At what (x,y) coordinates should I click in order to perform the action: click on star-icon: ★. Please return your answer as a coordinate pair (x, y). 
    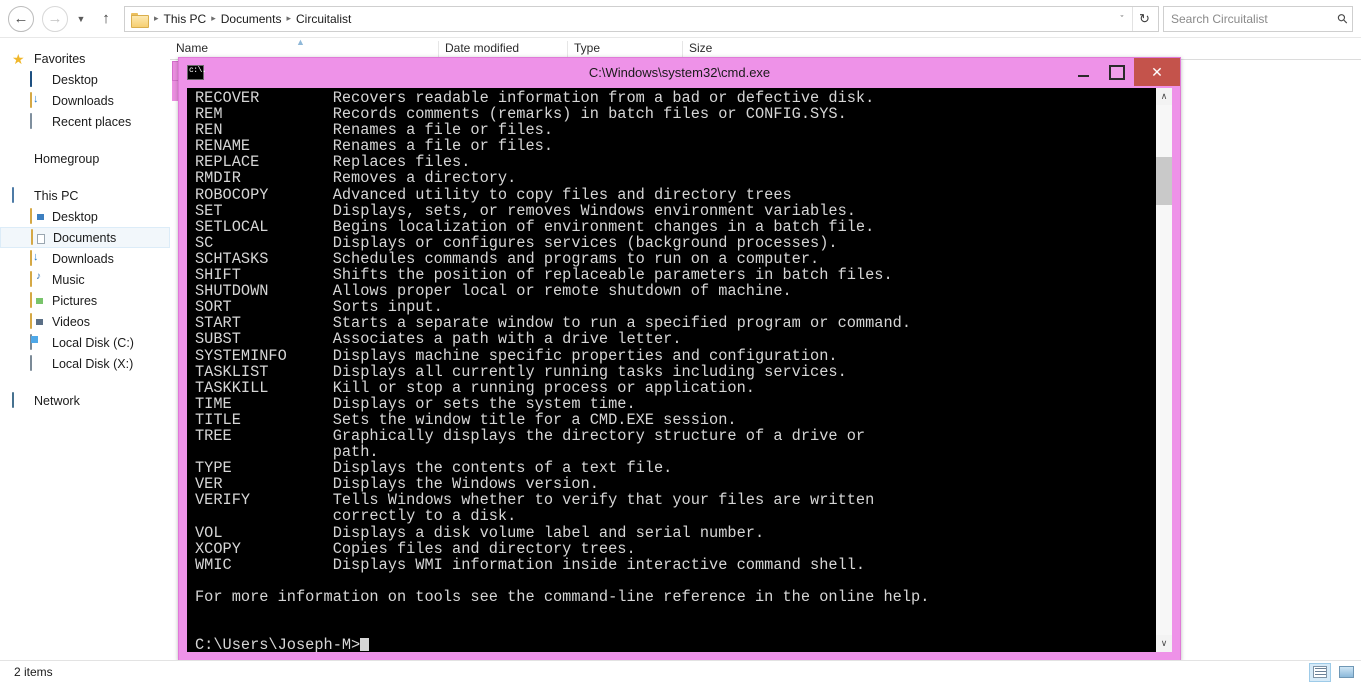
    Looking at the image, I should click on (18, 58).